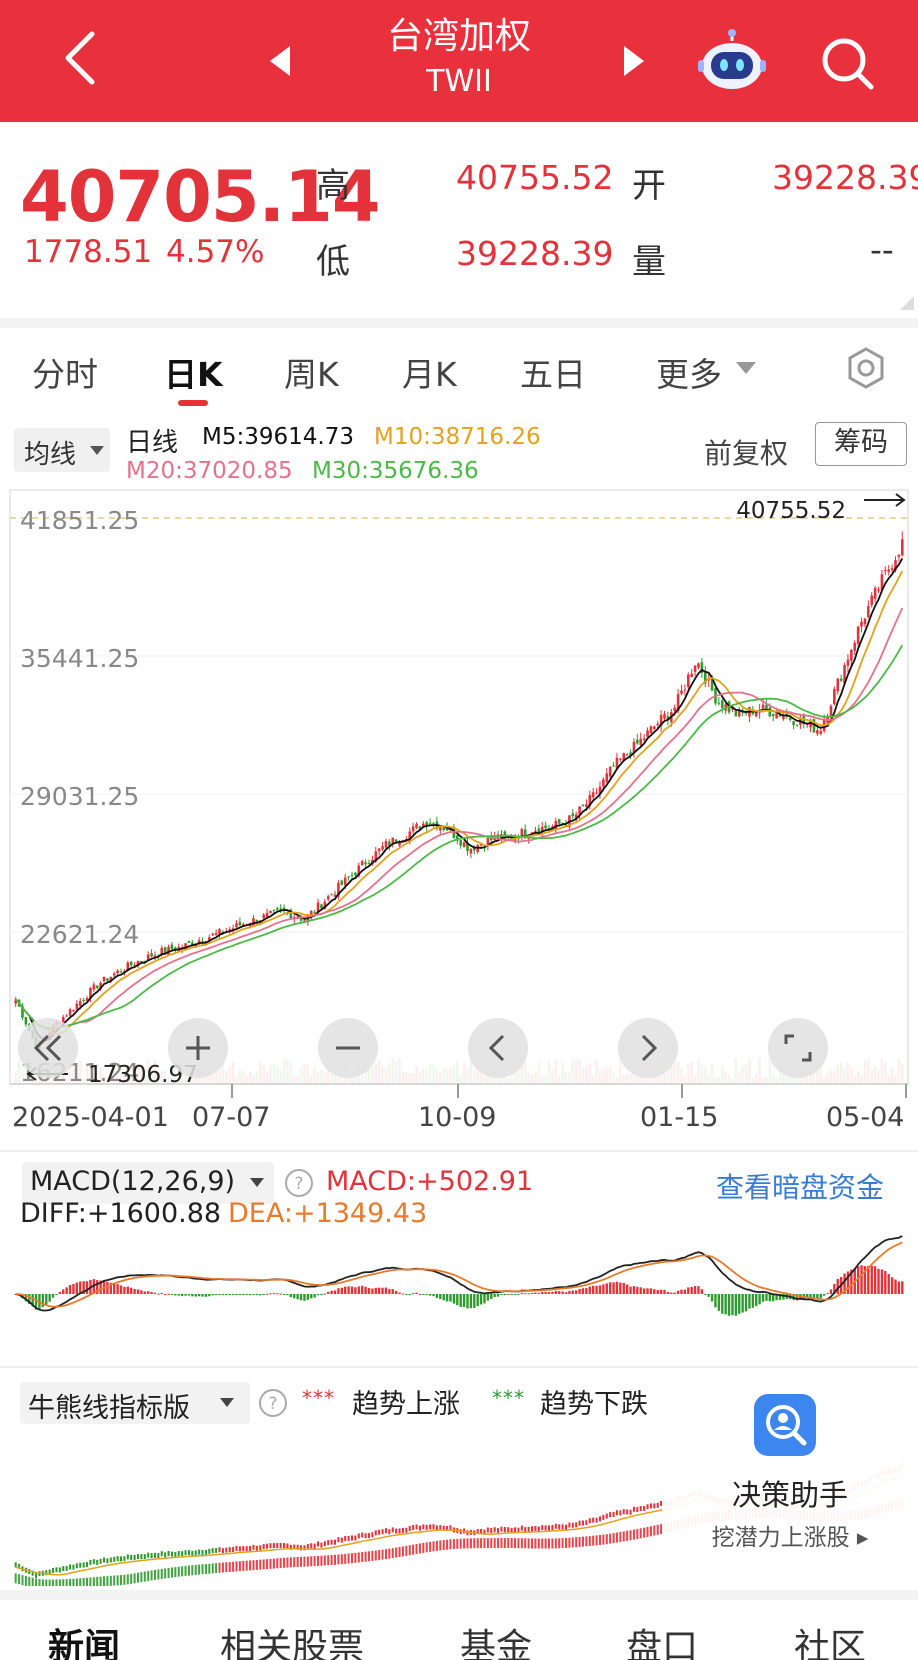  I want to click on fast-rewind-button, so click(48, 1048).